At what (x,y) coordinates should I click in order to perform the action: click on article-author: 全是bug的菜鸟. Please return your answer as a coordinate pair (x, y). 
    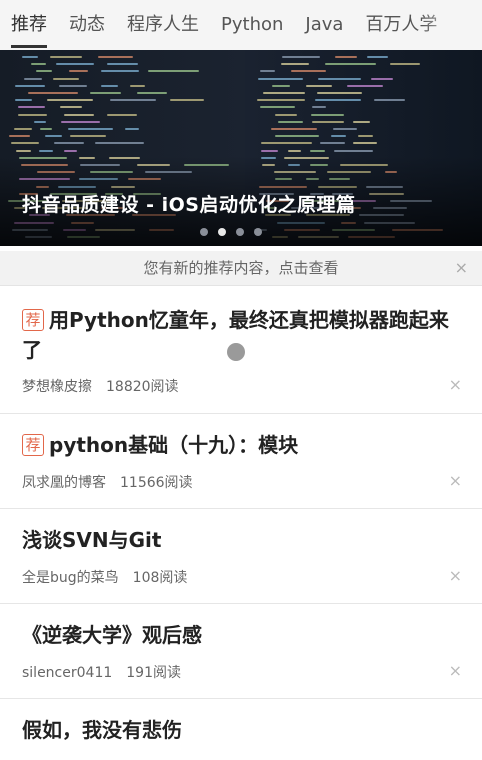
    Looking at the image, I should click on (70, 578).